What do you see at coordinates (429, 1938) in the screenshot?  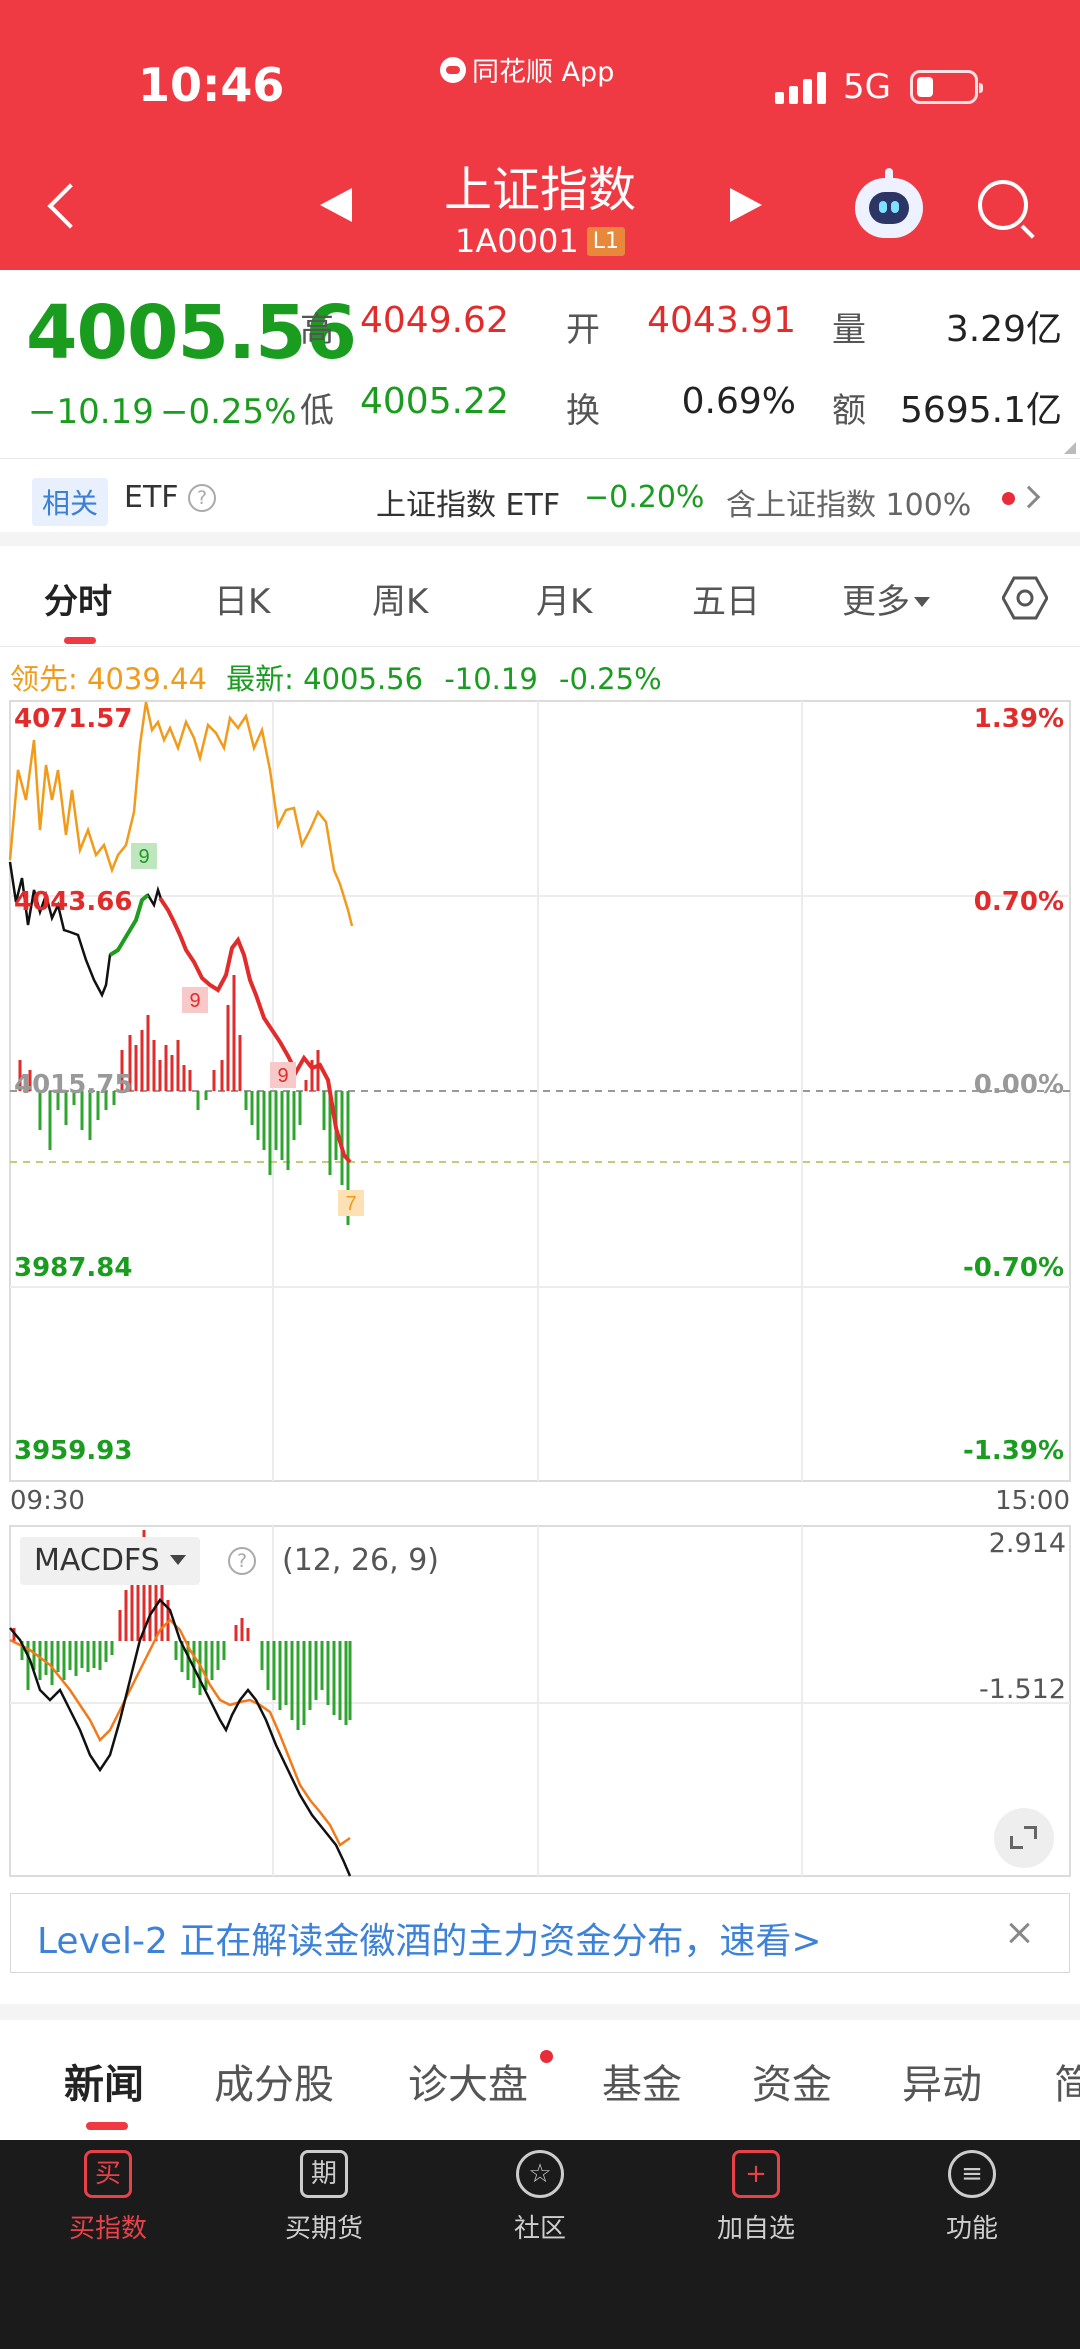 I see `banner-text: Level-2 正在解读金徽酒的主力资金分布，速看>` at bounding box center [429, 1938].